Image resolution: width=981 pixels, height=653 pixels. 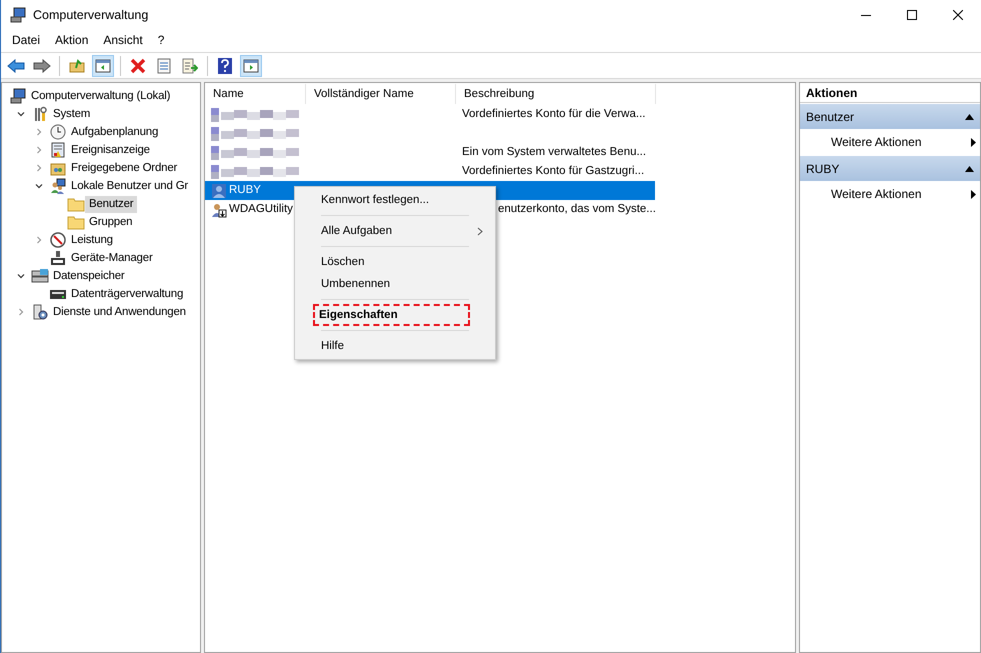 What do you see at coordinates (245, 190) in the screenshot?
I see `user-name: RUBY` at bounding box center [245, 190].